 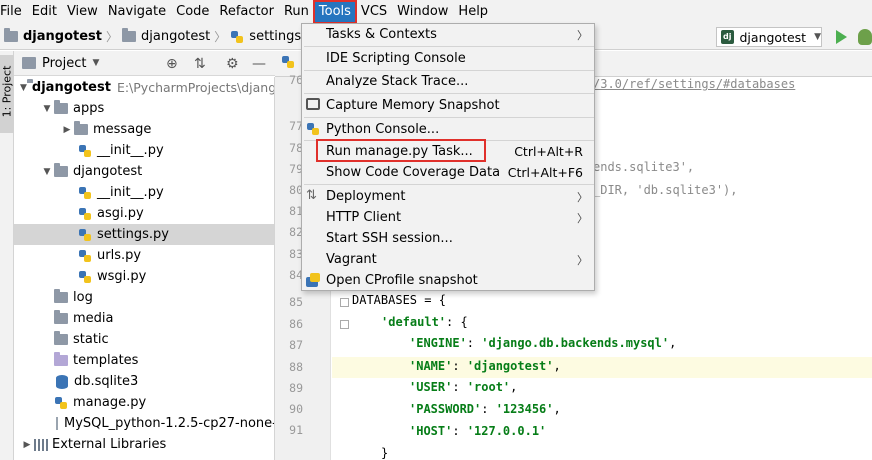 I want to click on tree-item-folder: log, so click(x=144, y=297).